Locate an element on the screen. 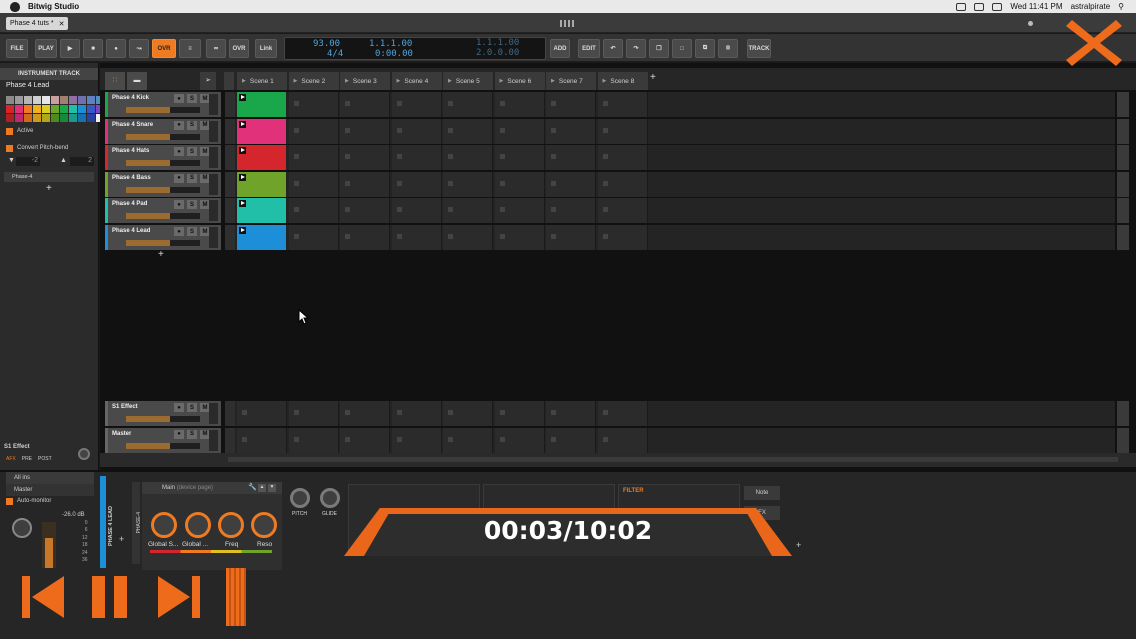  document-tab: Phase 4 tuts * ✕ is located at coordinates (37, 23).